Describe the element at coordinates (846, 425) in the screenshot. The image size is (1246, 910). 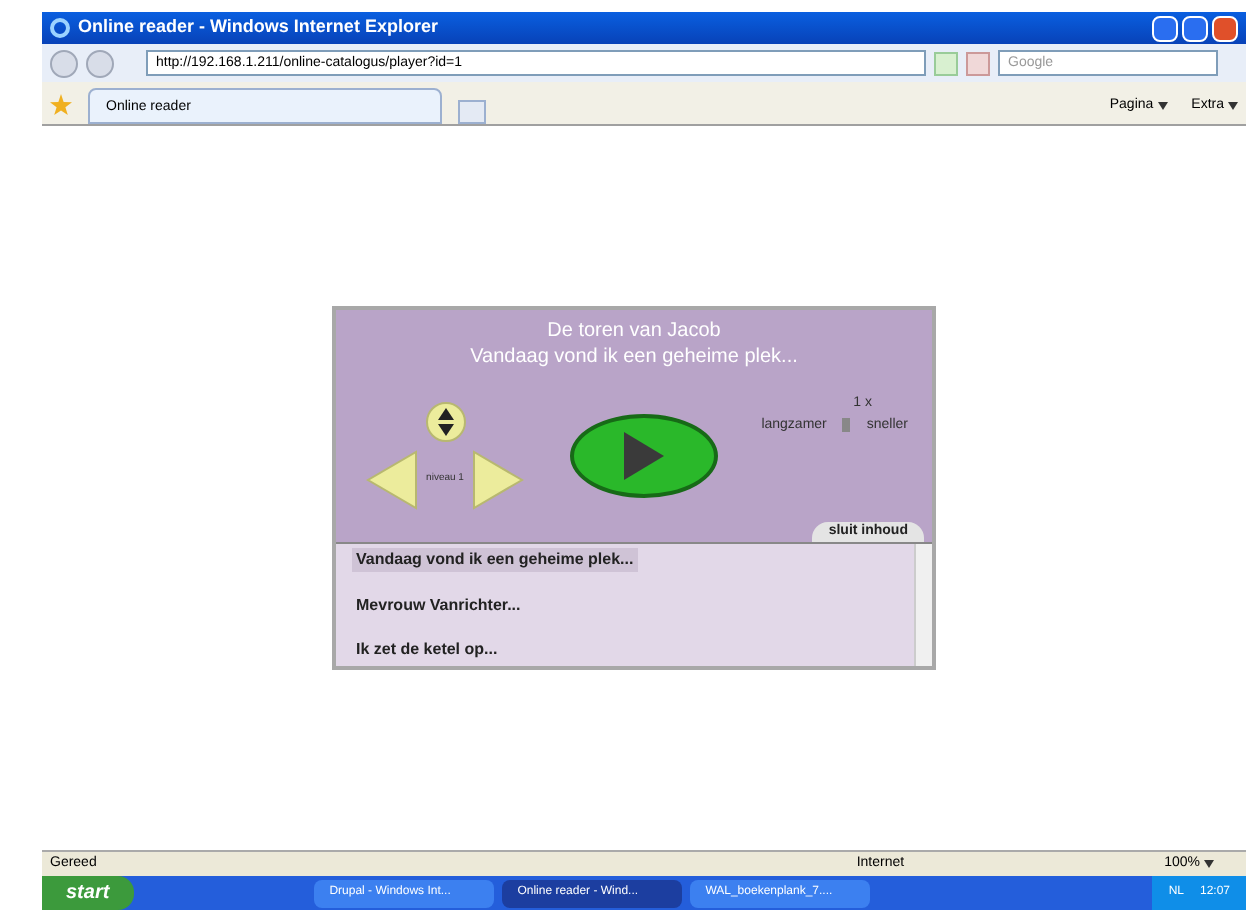
I see `speed-slider-thumb` at that location.